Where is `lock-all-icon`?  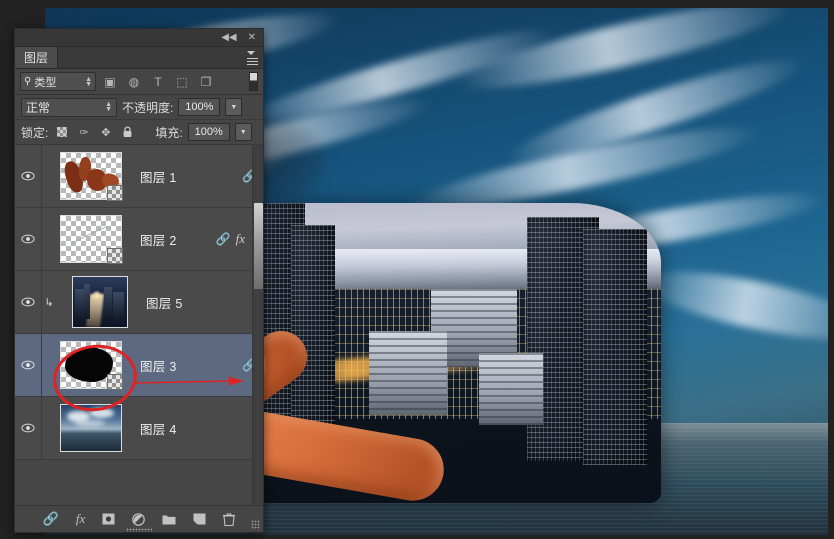
lock-all-icon is located at coordinates (127, 132).